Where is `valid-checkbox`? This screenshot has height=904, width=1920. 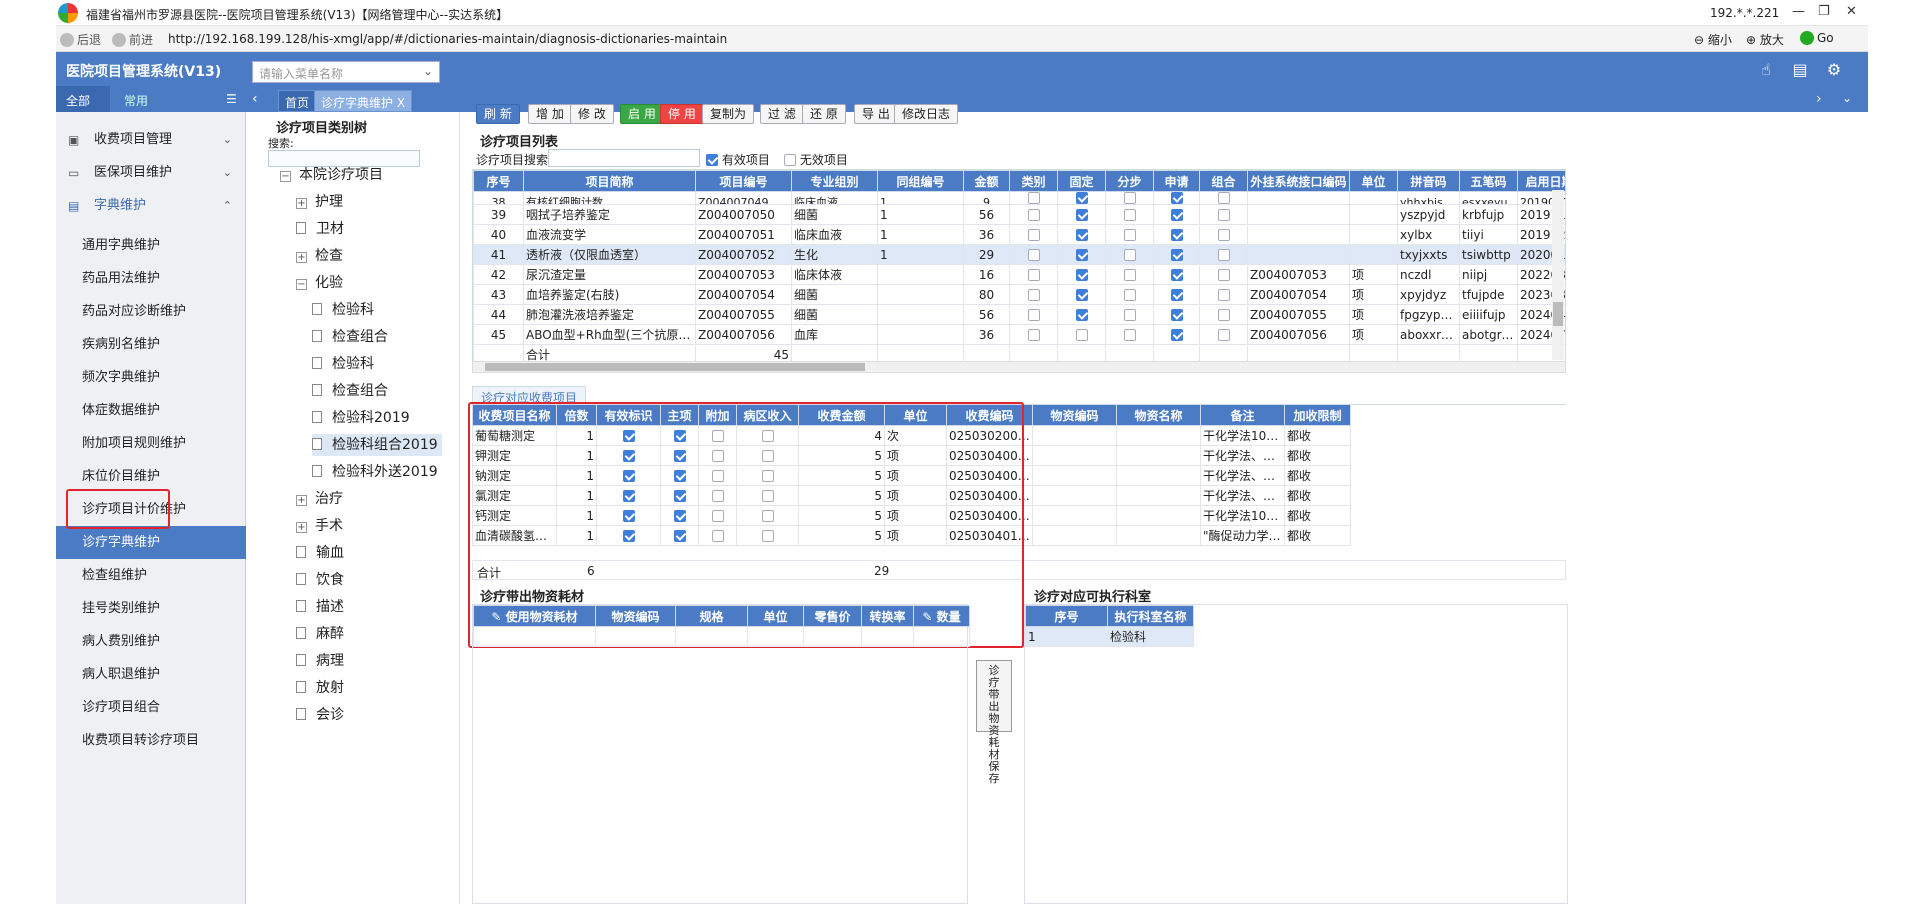 valid-checkbox is located at coordinates (712, 160).